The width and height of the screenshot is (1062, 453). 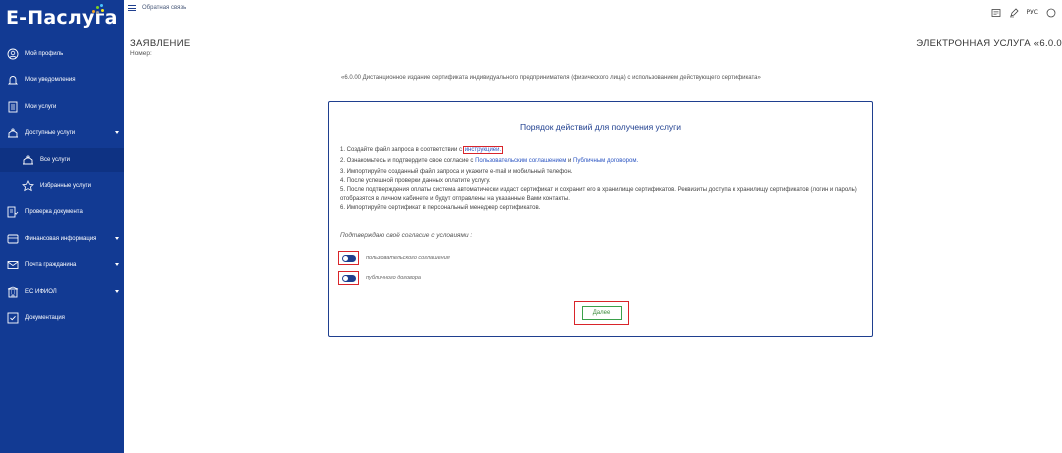 What do you see at coordinates (13, 239) in the screenshot?
I see `finance-icon` at bounding box center [13, 239].